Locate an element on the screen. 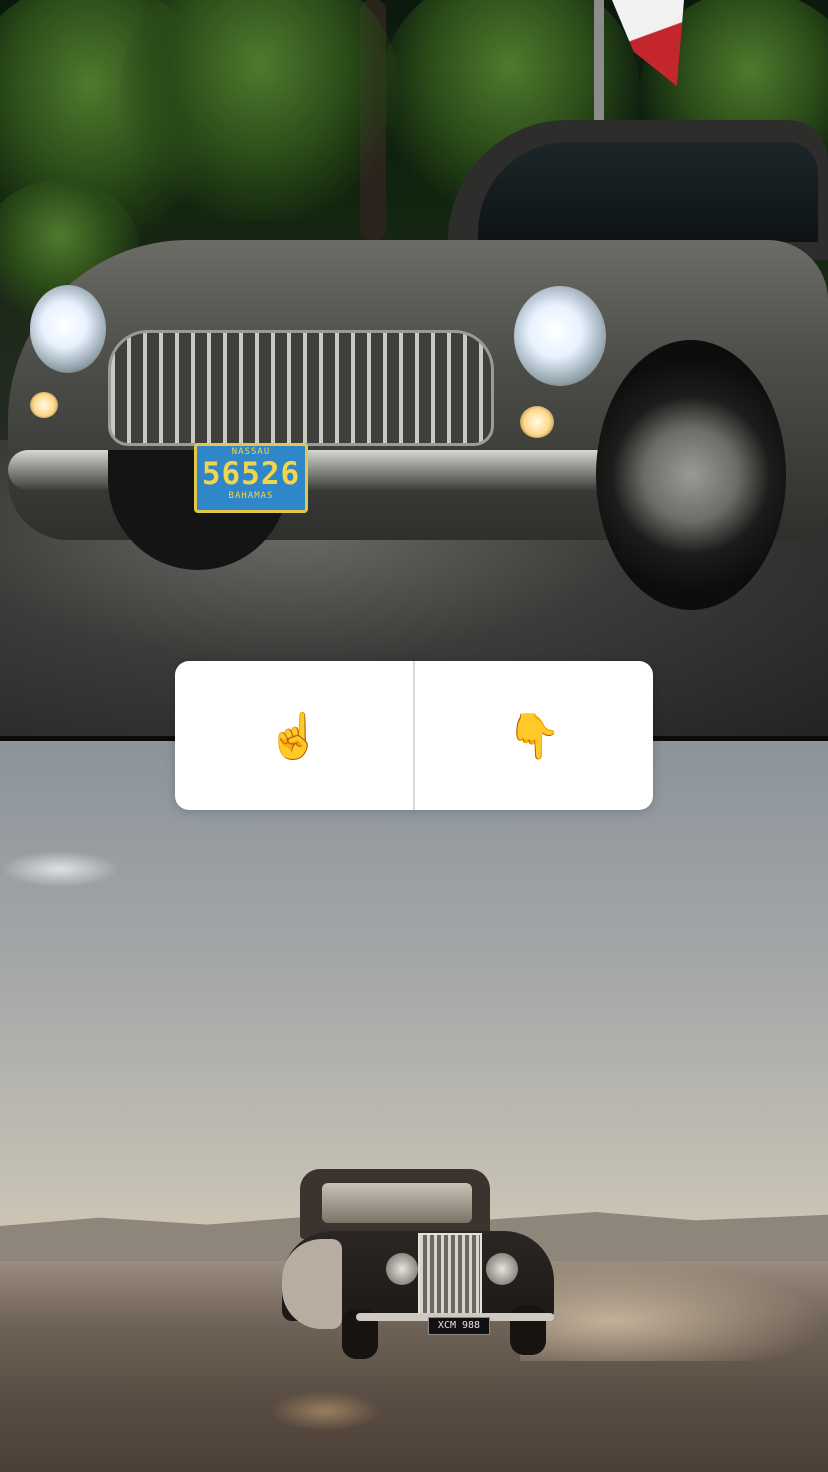 This screenshot has height=1472, width=828. pointing-up-icon: ☝️ is located at coordinates (294, 736).